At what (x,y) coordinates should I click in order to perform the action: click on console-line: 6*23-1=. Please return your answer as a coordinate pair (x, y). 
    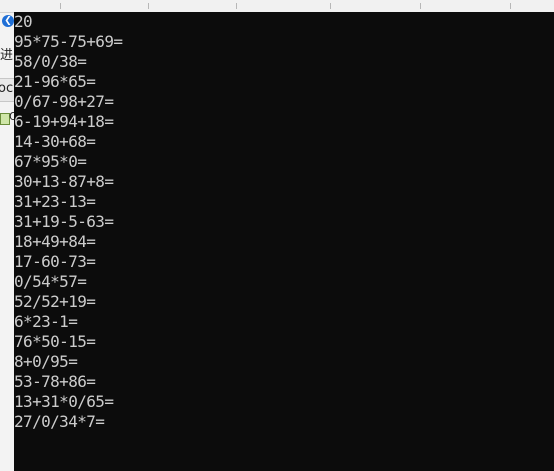
    Looking at the image, I should click on (46, 321).